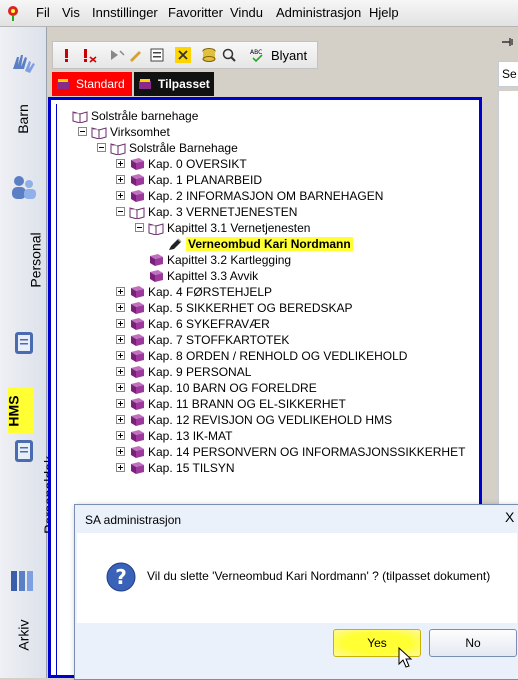 Image resolution: width=518 pixels, height=680 pixels. What do you see at coordinates (229, 260) in the screenshot?
I see `tree-item: Kapittel 3.2 Kartlegging` at bounding box center [229, 260].